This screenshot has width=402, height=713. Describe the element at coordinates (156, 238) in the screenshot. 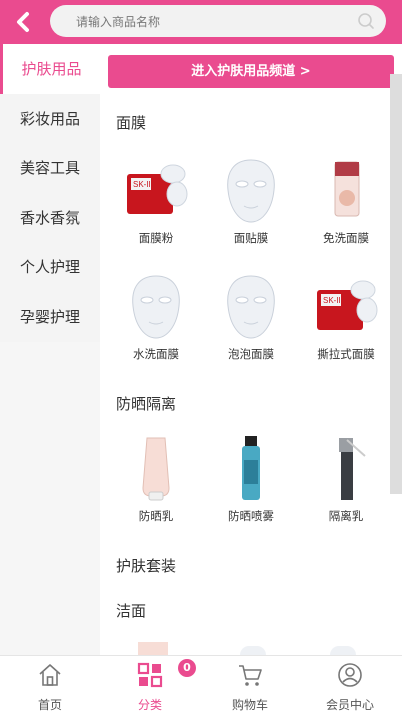

I see `product-name: 面膜粉` at that location.